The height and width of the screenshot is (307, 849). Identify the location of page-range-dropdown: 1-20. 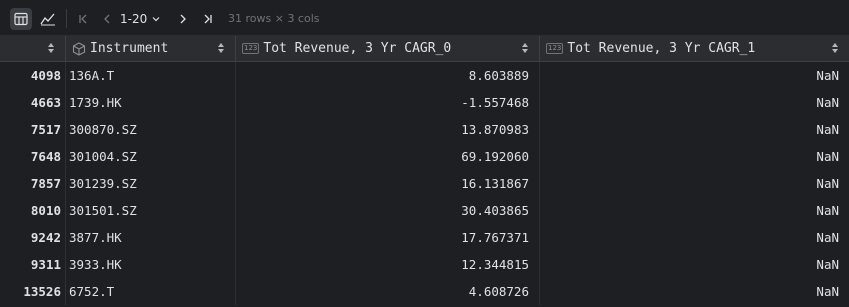
(140, 19).